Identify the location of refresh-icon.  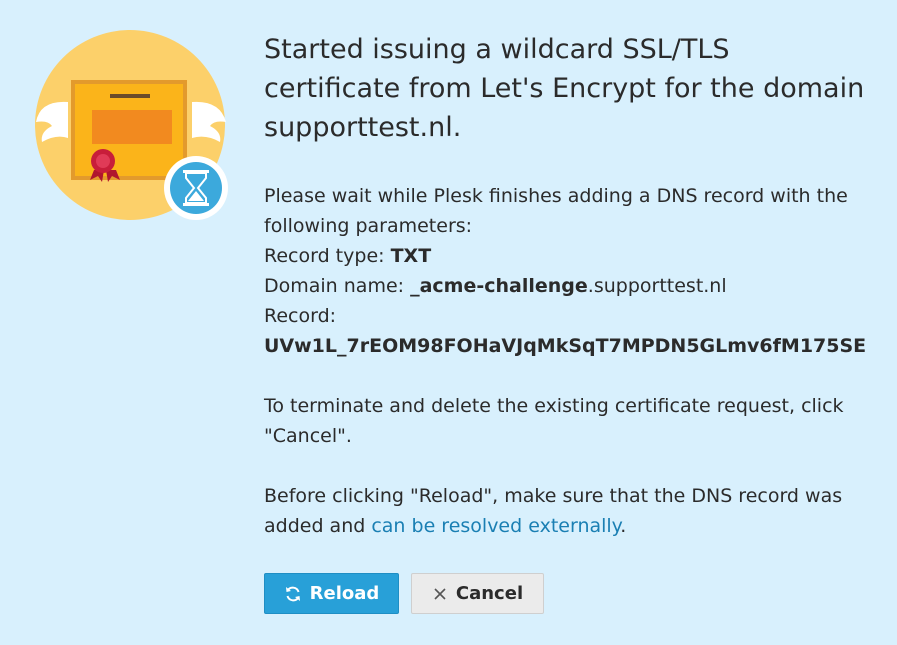
(293, 594).